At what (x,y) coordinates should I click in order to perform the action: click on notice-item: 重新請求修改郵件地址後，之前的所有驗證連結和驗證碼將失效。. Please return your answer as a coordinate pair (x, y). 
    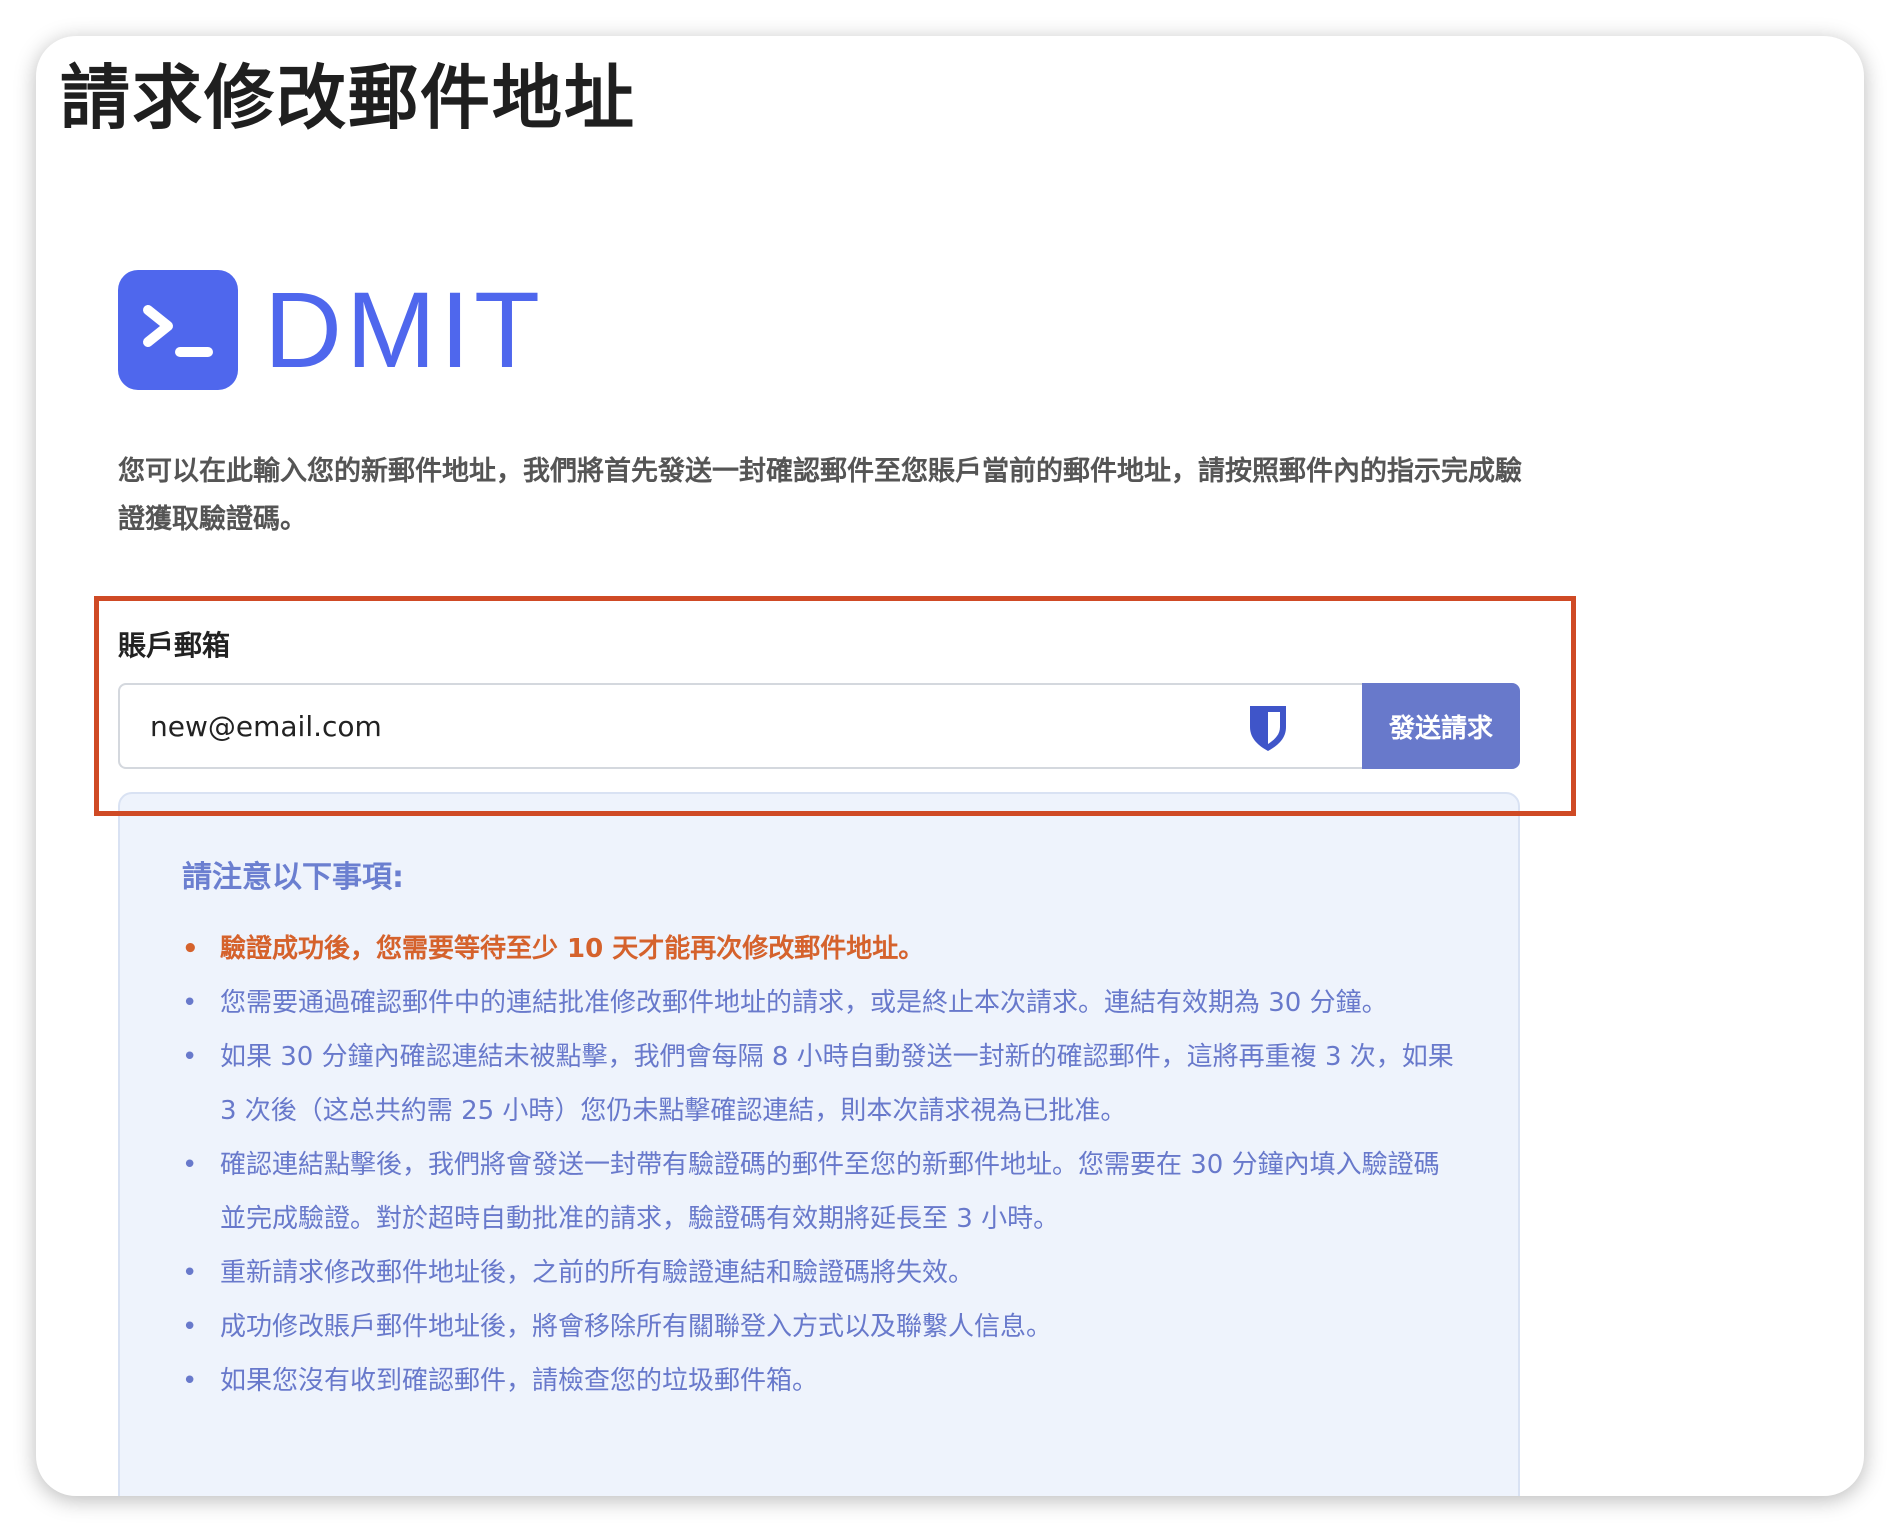
    Looking at the image, I should click on (820, 1273).